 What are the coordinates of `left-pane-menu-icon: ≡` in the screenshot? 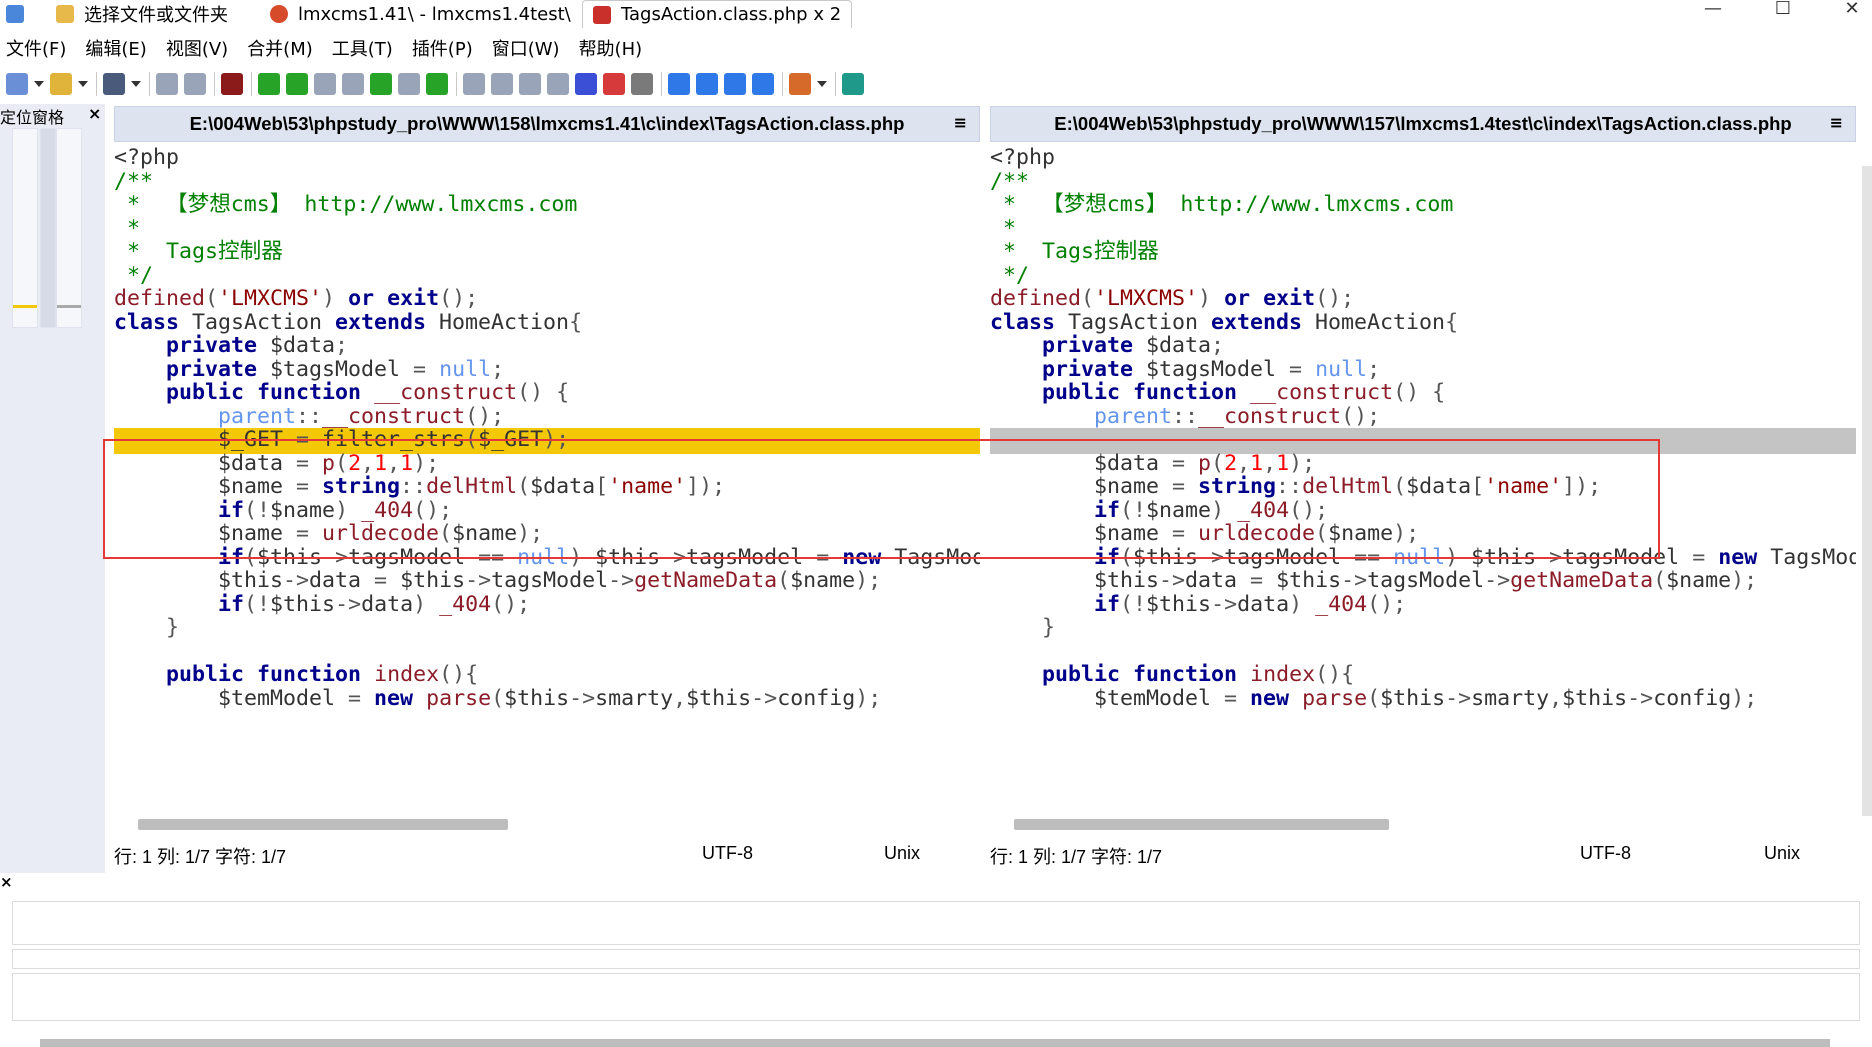 It's located at (960, 122).